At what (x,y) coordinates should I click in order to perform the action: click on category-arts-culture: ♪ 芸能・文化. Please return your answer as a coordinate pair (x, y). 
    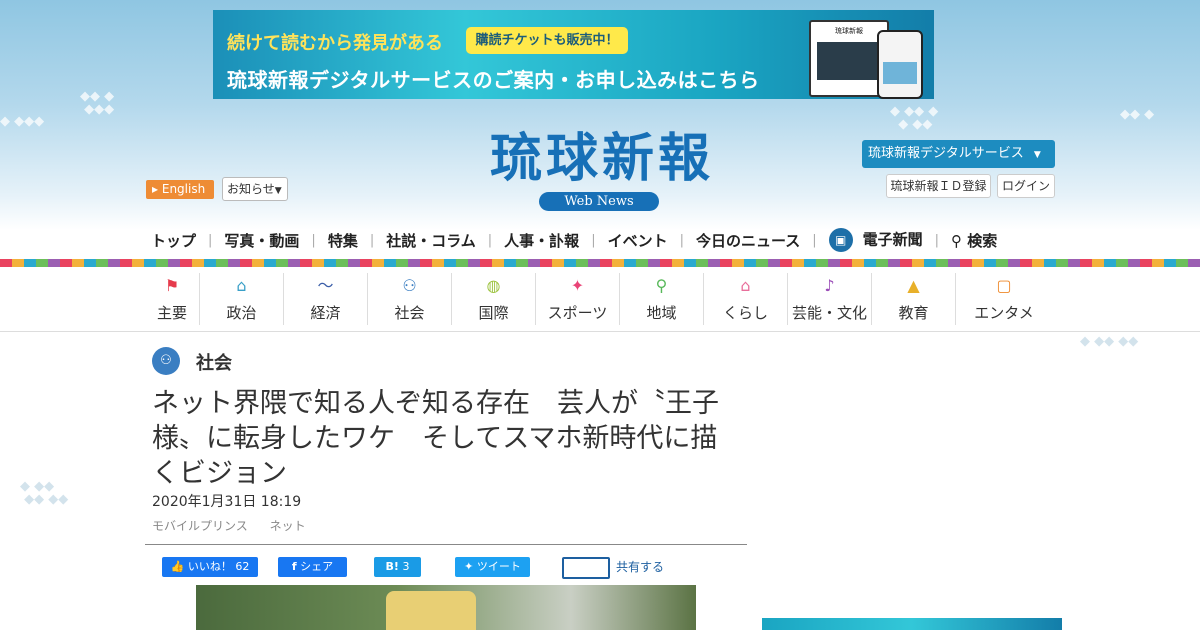
    Looking at the image, I should click on (830, 299).